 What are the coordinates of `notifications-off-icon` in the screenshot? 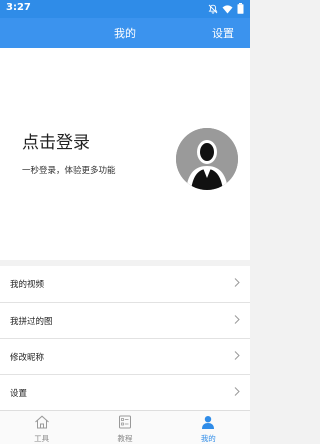 It's located at (213, 9).